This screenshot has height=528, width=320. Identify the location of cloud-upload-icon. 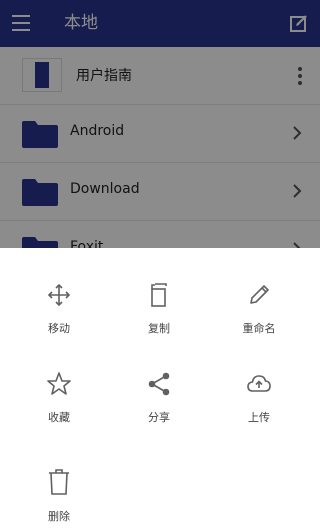
(259, 383).